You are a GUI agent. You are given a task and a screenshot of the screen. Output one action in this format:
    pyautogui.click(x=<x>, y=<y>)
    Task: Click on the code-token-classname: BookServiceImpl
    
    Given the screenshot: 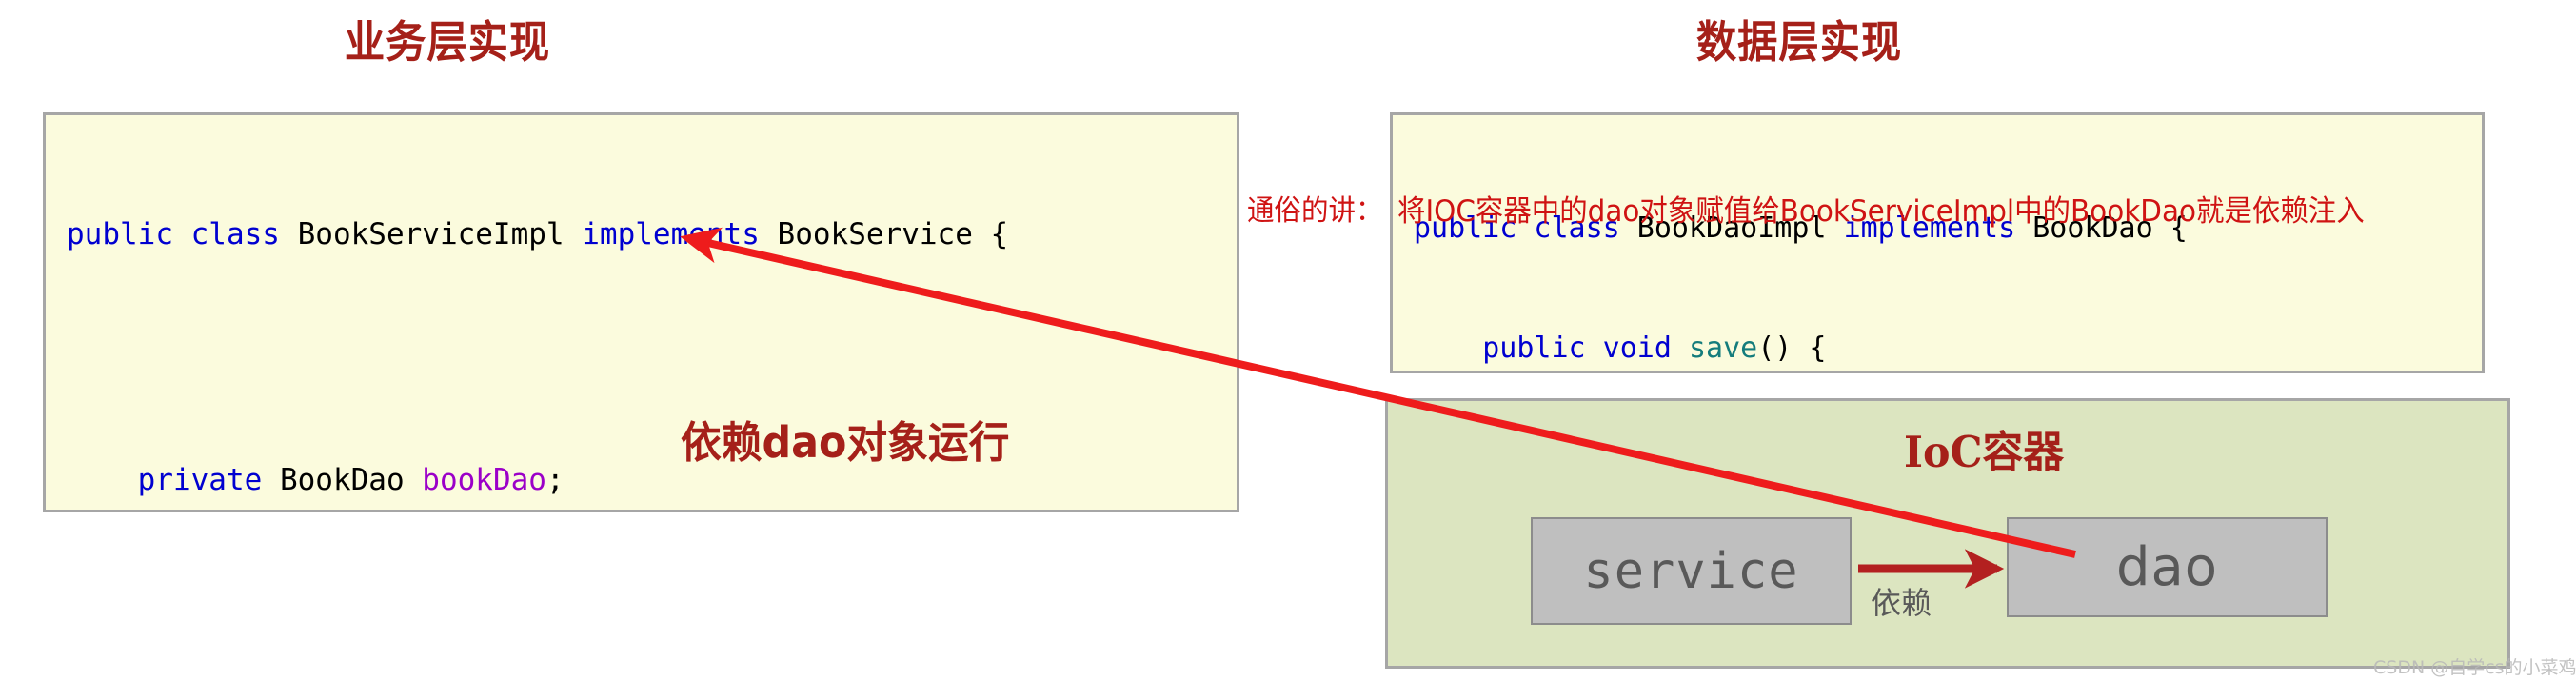 What is the action you would take?
    pyautogui.click(x=431, y=234)
    